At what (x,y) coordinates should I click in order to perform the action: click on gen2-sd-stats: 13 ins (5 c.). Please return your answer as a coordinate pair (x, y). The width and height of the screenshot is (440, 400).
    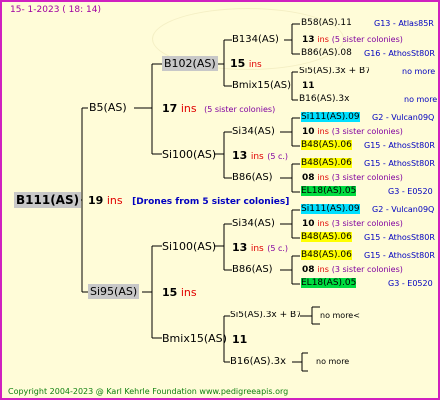
    Looking at the image, I should click on (260, 156).